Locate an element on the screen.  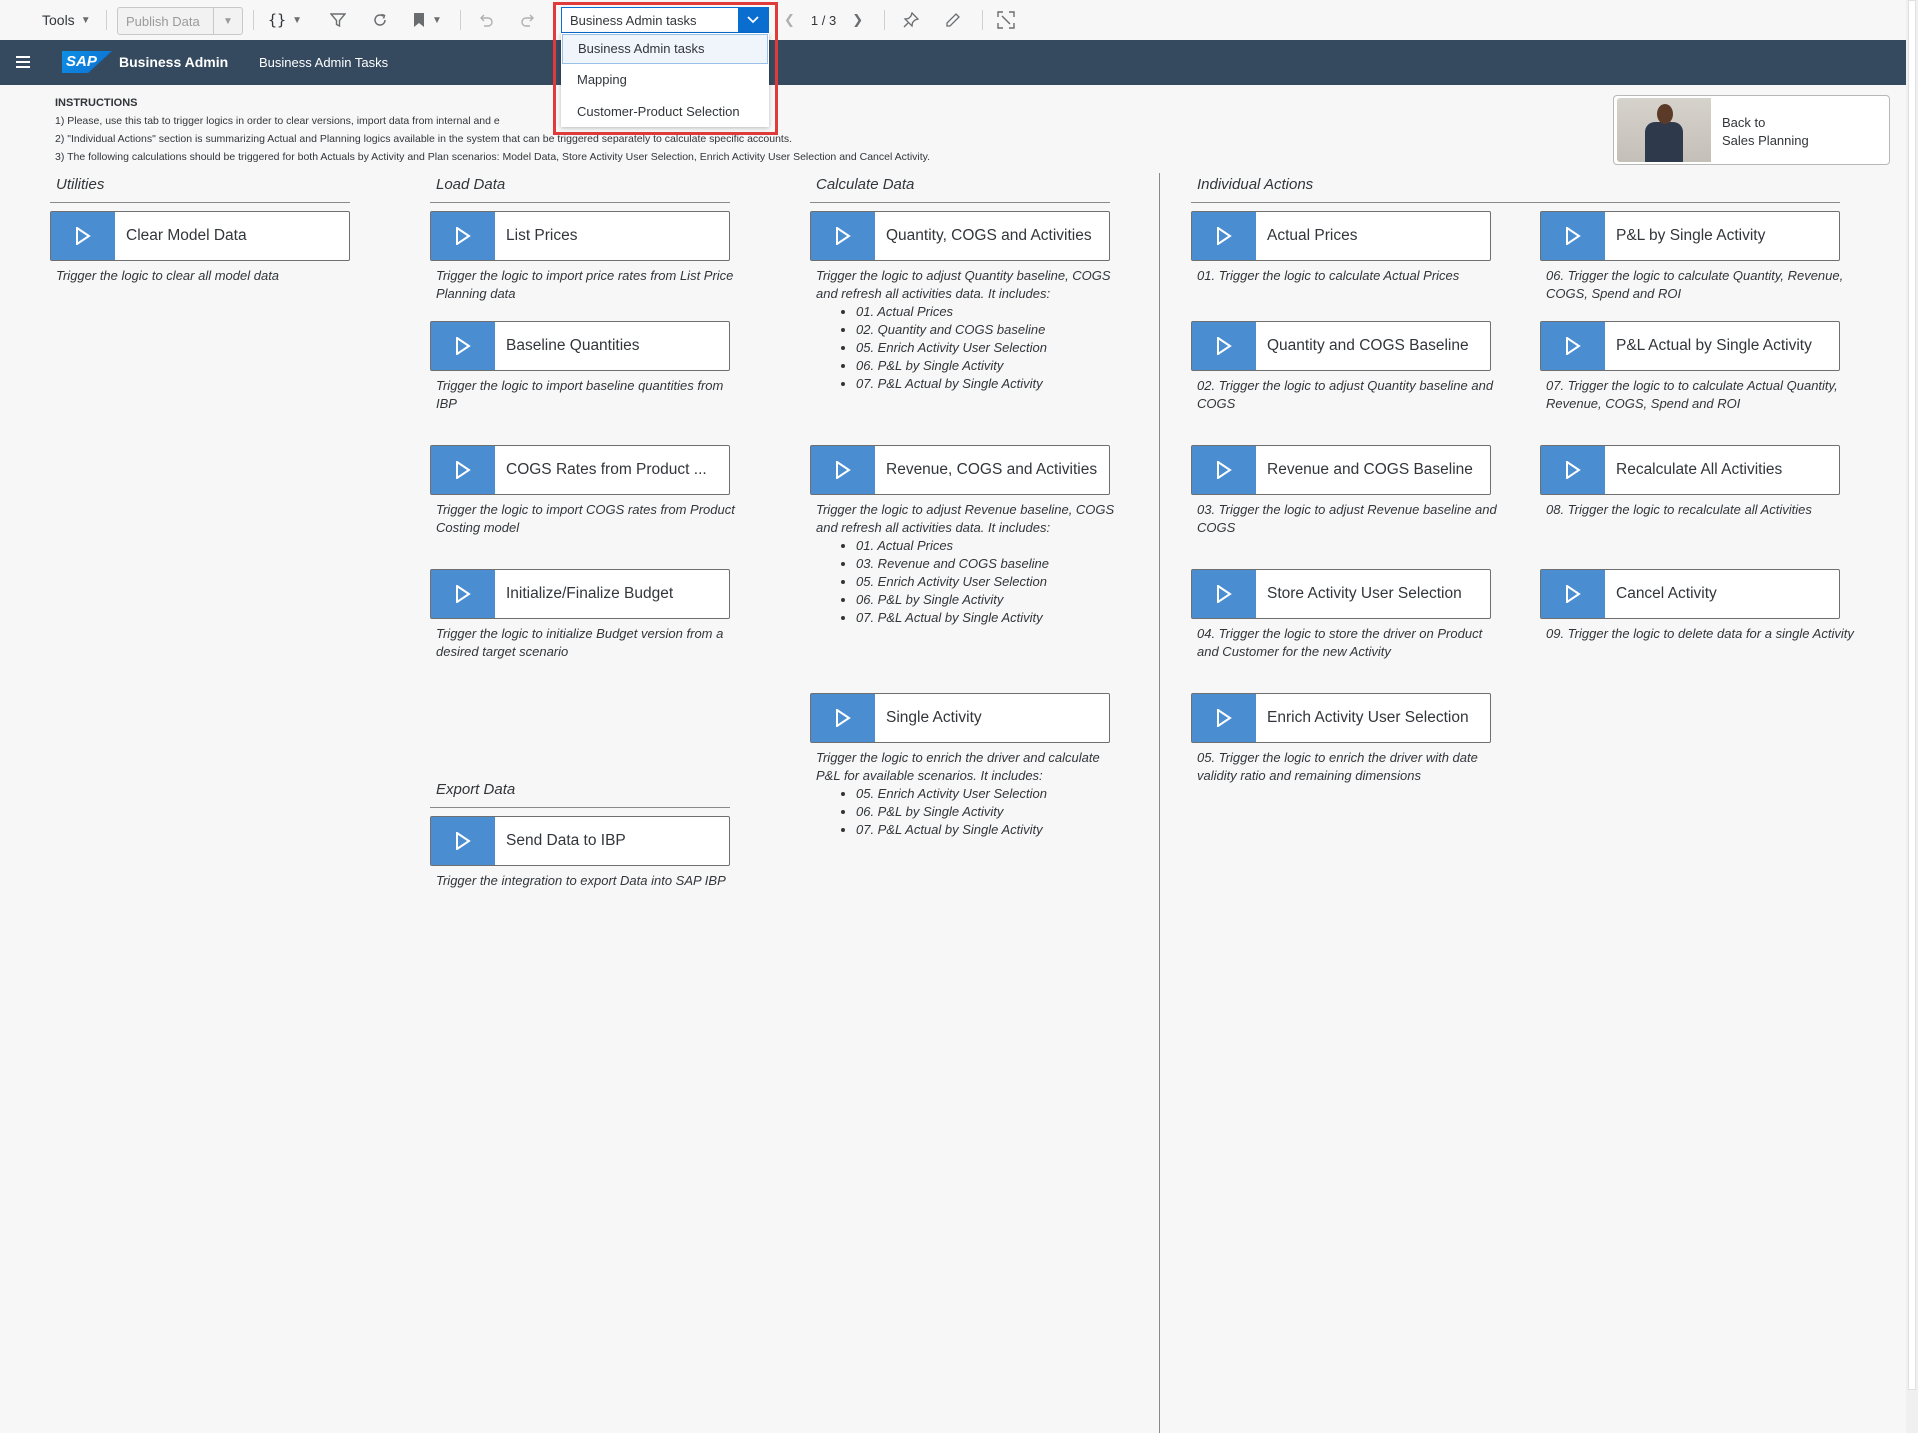
recalculate-all-activities-button: Recalculate All Activities is located at coordinates (1690, 470).